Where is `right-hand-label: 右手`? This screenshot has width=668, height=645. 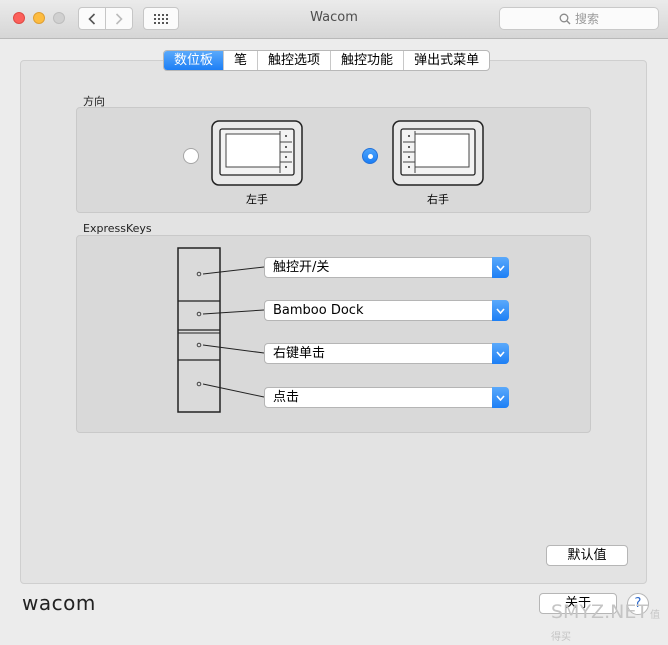 right-hand-label: 右手 is located at coordinates (438, 199).